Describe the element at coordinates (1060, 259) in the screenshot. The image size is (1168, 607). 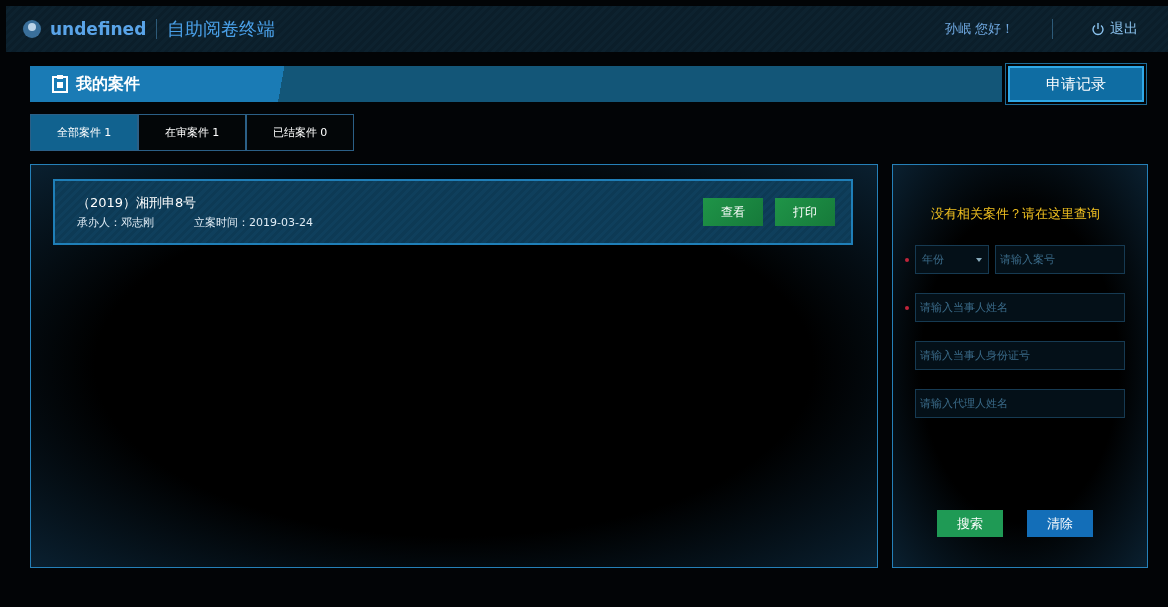
I see `input-field: 请输入案号` at that location.